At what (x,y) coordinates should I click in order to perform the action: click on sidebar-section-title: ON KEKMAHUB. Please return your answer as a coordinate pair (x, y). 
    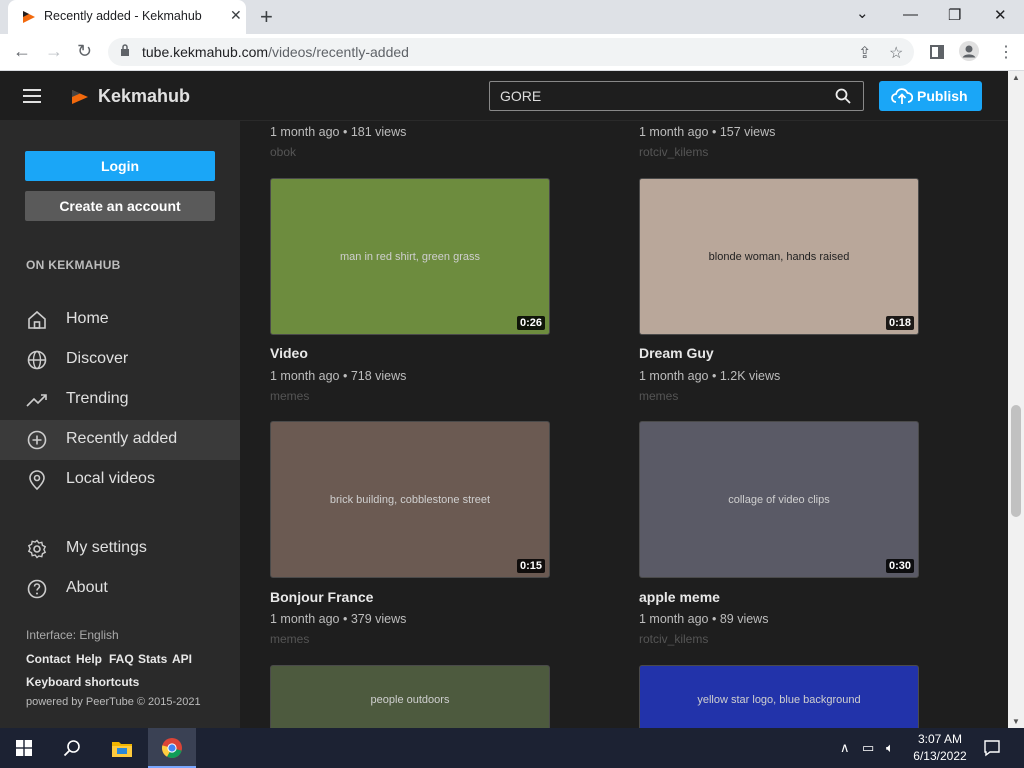
    Looking at the image, I should click on (73, 265).